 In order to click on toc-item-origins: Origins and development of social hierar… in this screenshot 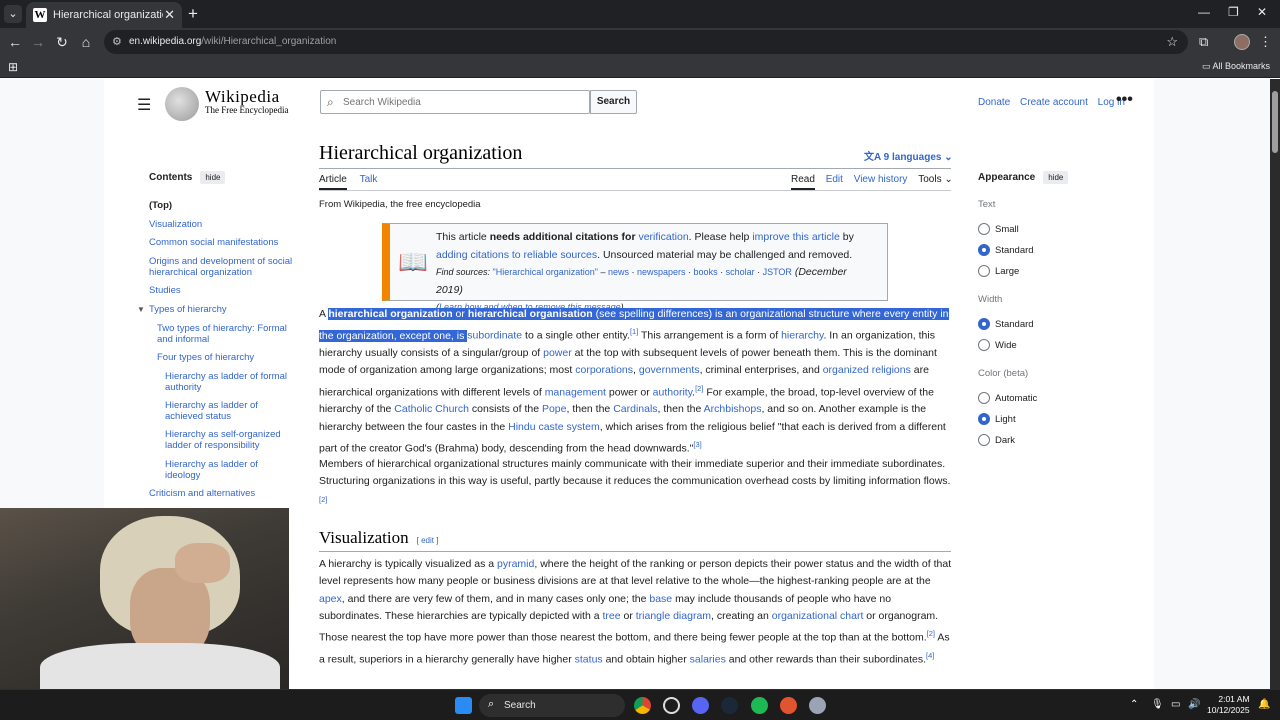, I will do `click(224, 267)`.